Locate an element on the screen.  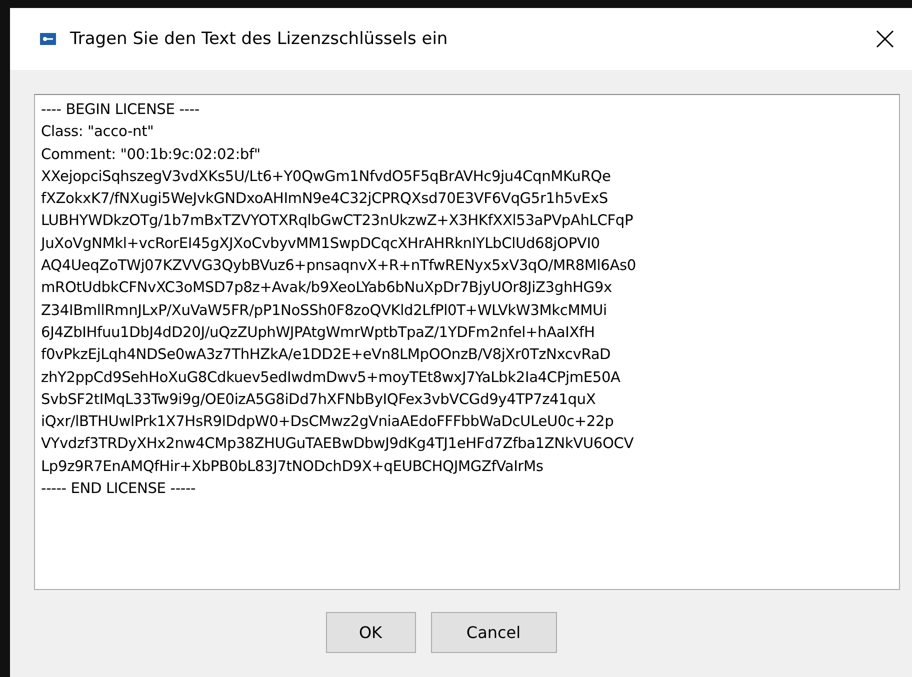
license-text-line: Class: "acco-nt" is located at coordinates (98, 132).